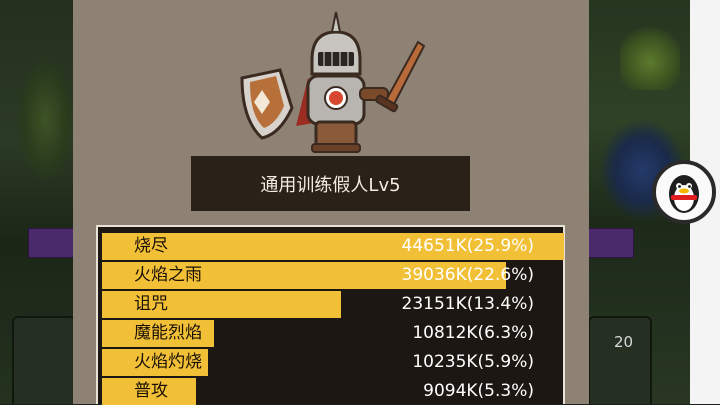 Image resolution: width=720 pixels, height=405 pixels. What do you see at coordinates (624, 342) in the screenshot?
I see `background-card-level: 20` at bounding box center [624, 342].